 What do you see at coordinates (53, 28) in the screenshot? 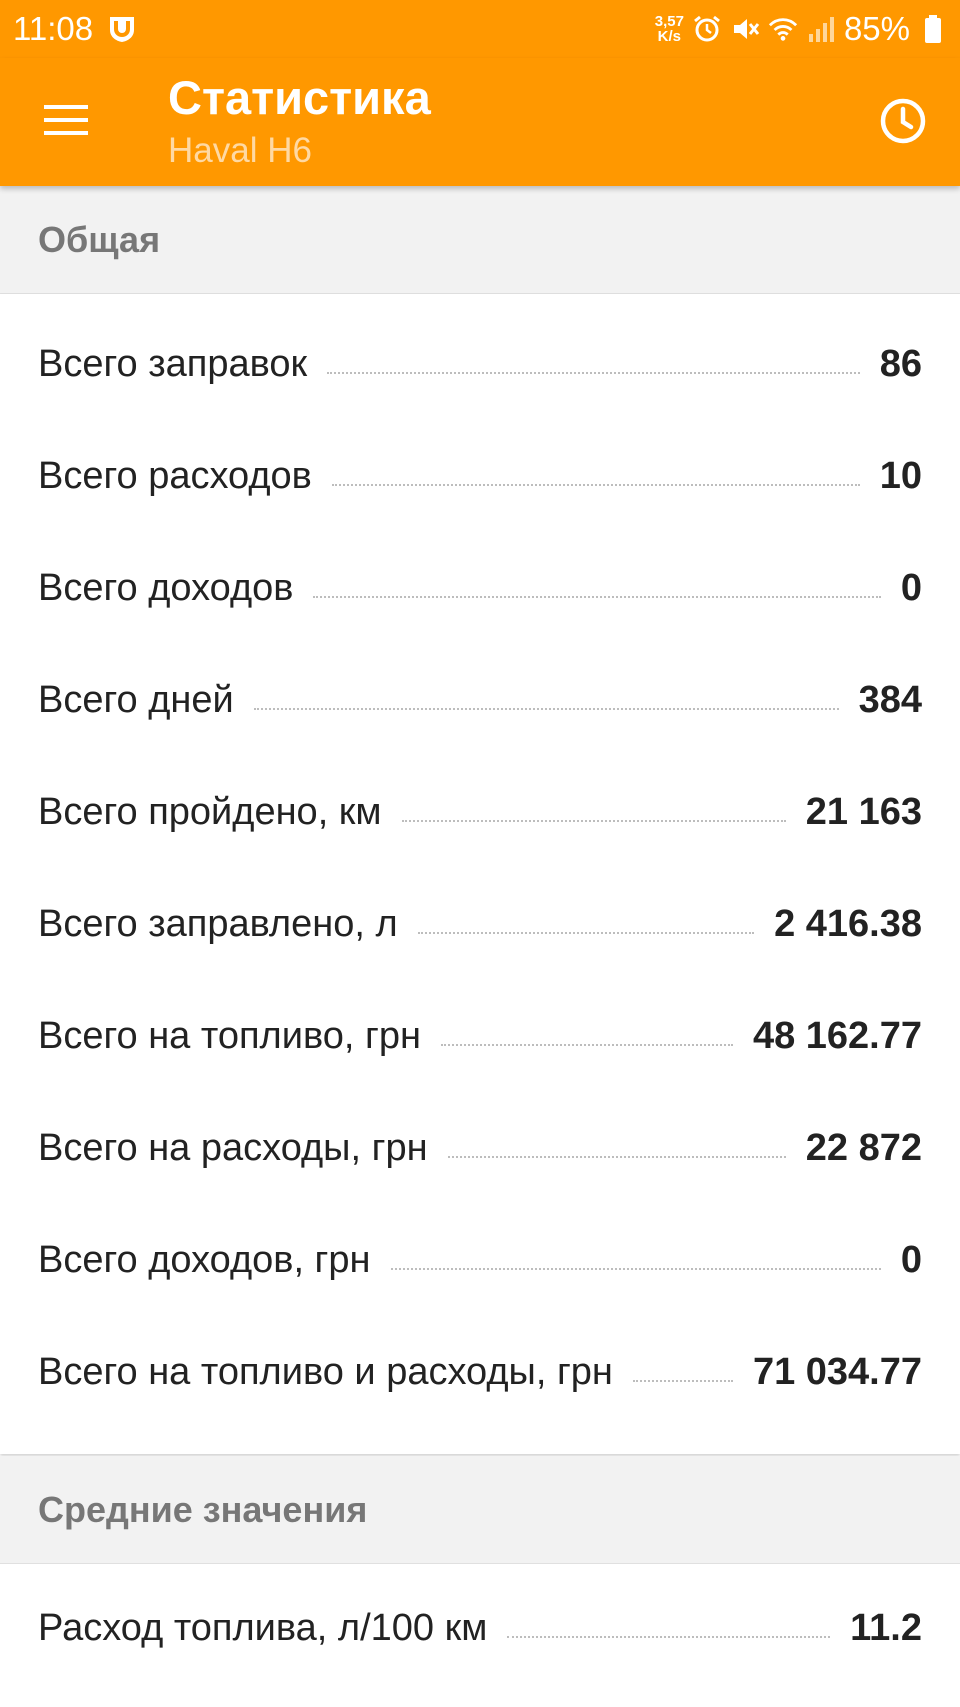
I see `status-time: 11:08` at bounding box center [53, 28].